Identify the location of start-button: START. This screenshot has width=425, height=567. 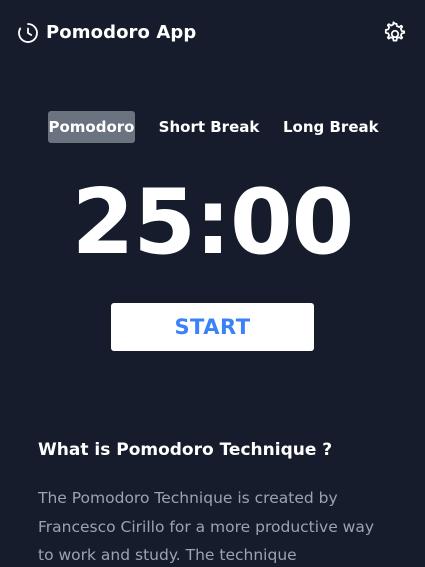
(212, 327).